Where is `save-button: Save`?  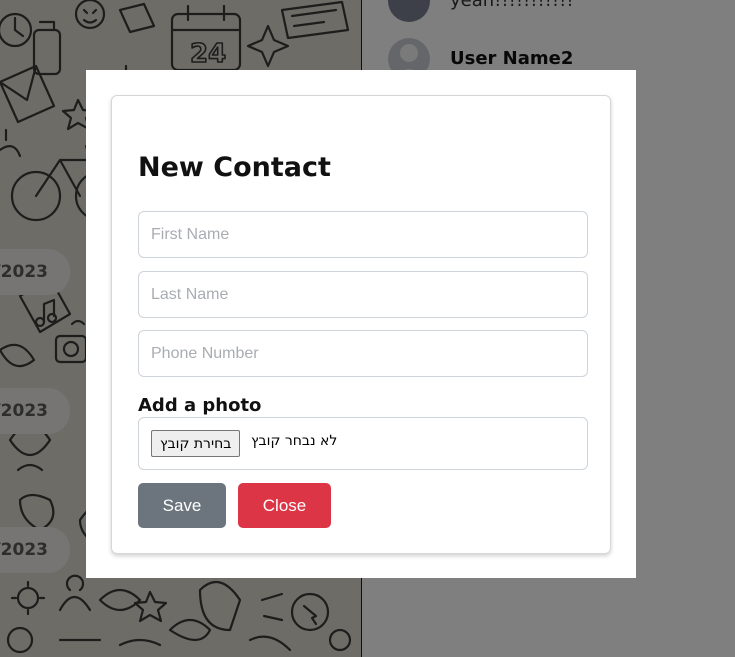 save-button: Save is located at coordinates (182, 505).